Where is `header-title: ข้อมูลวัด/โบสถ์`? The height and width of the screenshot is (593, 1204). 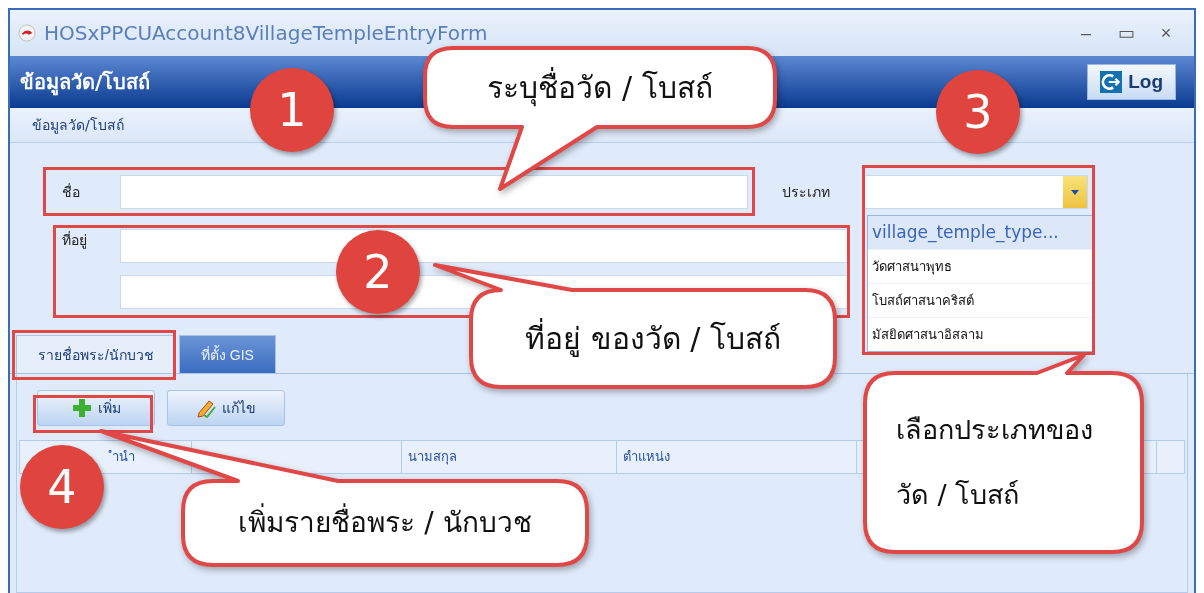 header-title: ข้อมูลวัด/โบสถ์ is located at coordinates (85, 83).